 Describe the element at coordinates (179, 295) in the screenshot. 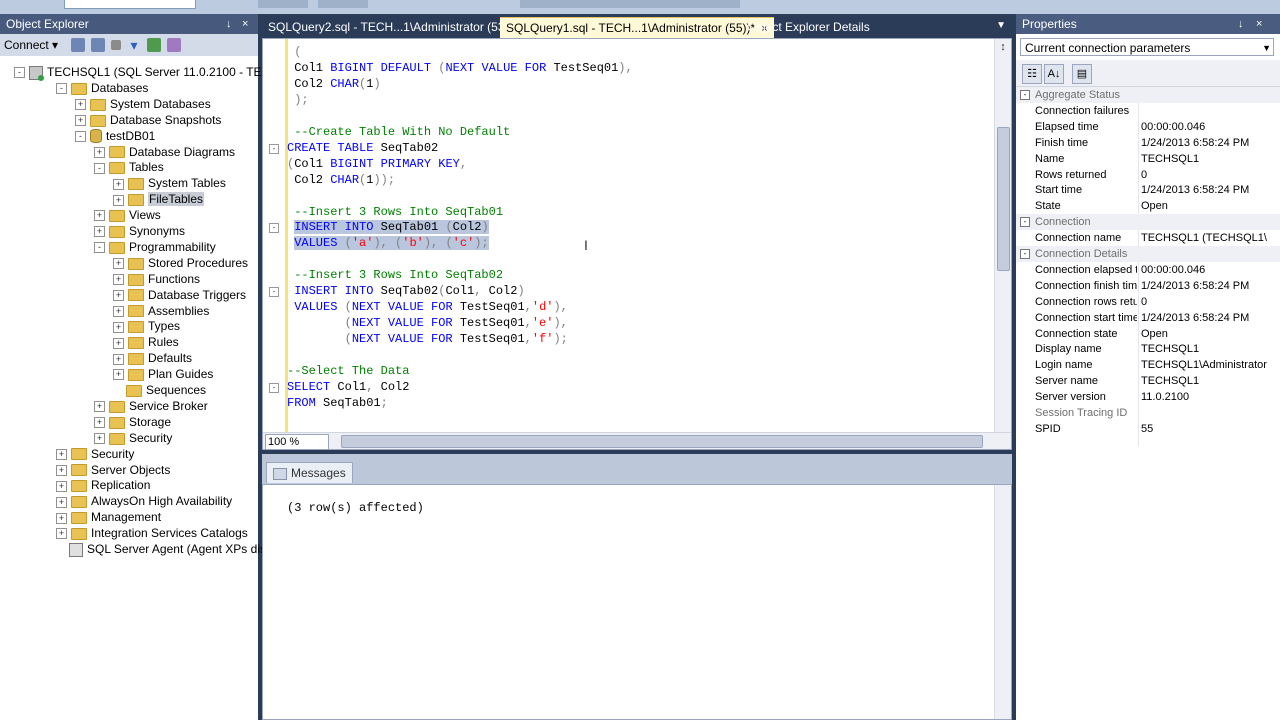

I see `tree-node: + Database Triggers` at that location.